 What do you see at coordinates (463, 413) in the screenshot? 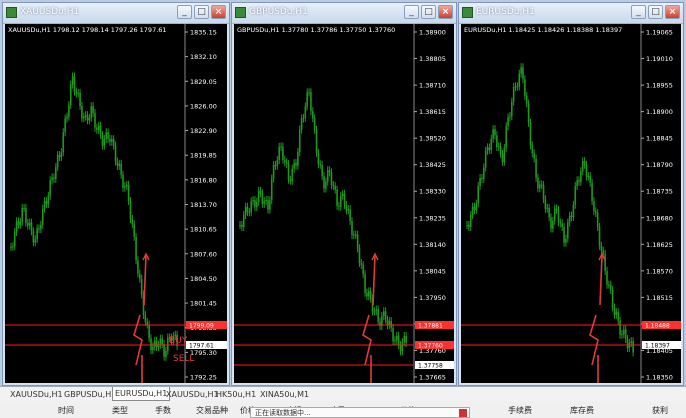
I see `popup-close-icon` at bounding box center [463, 413].